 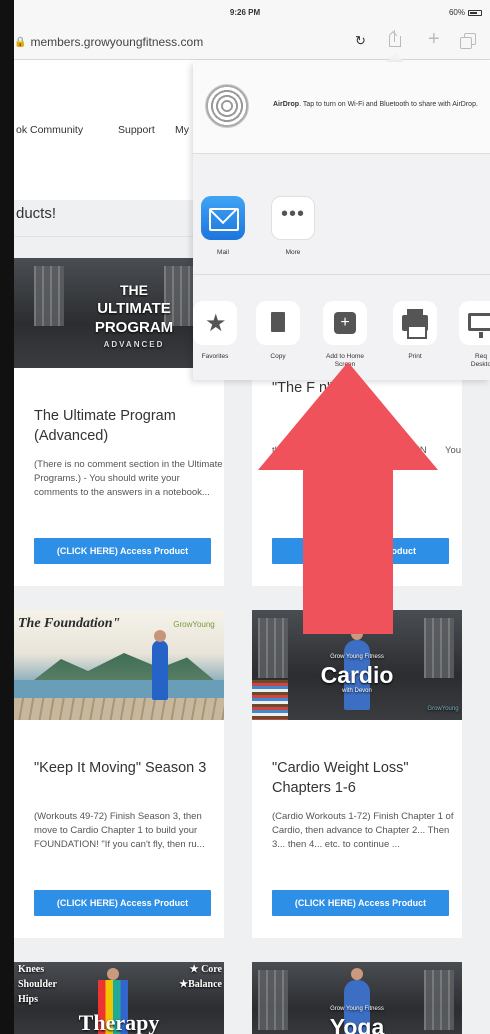 What do you see at coordinates (468, 41) in the screenshot?
I see `tabs-icon` at bounding box center [468, 41].